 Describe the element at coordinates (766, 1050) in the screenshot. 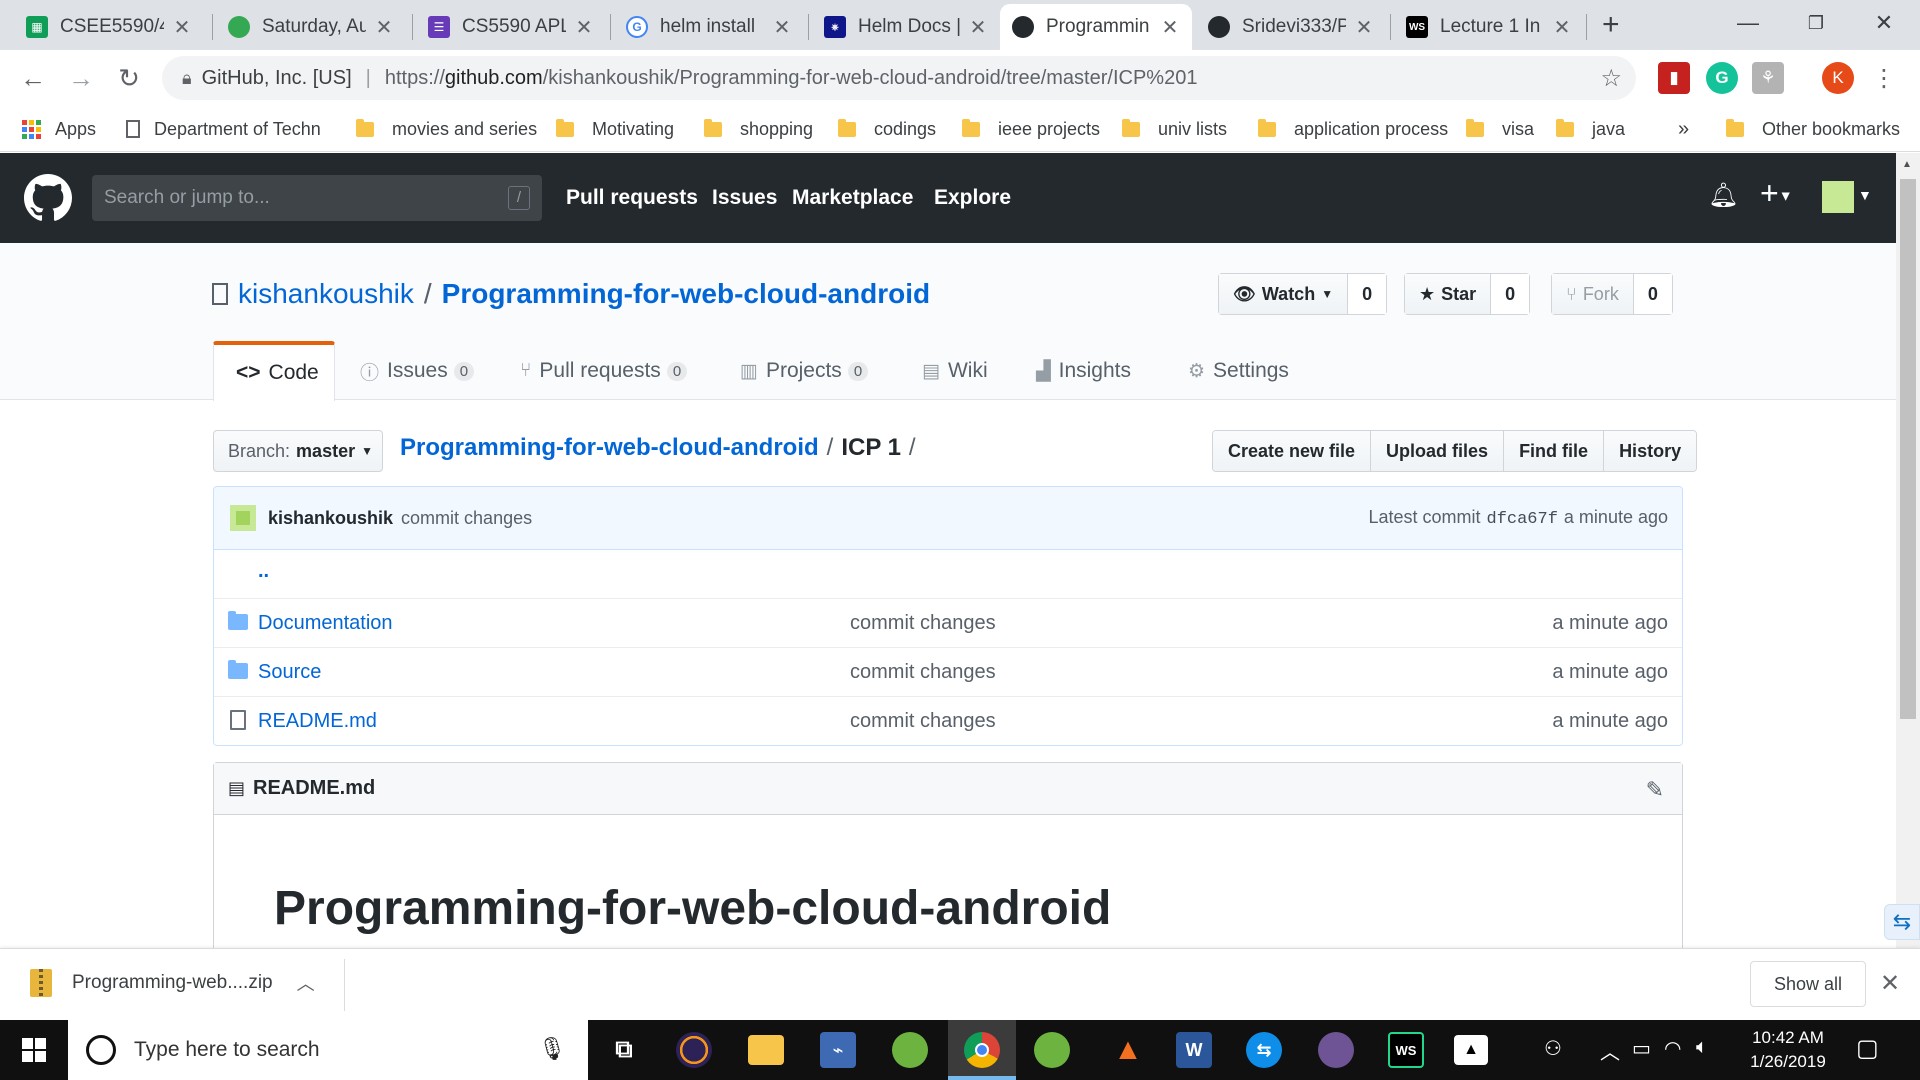

I see `file-explorer-icon` at that location.